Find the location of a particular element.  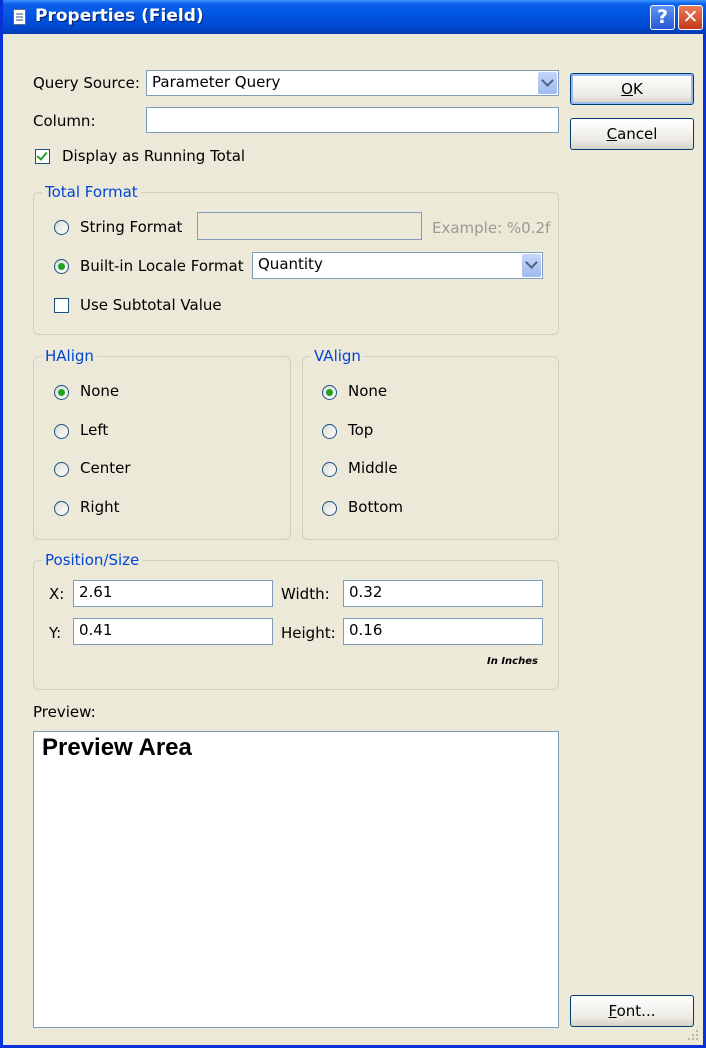

x-label: X: is located at coordinates (57, 594).